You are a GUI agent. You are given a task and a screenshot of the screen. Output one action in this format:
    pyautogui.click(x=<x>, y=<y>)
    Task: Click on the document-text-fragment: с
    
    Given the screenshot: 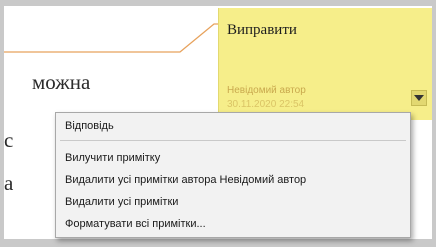 What is the action you would take?
    pyautogui.click(x=8, y=140)
    